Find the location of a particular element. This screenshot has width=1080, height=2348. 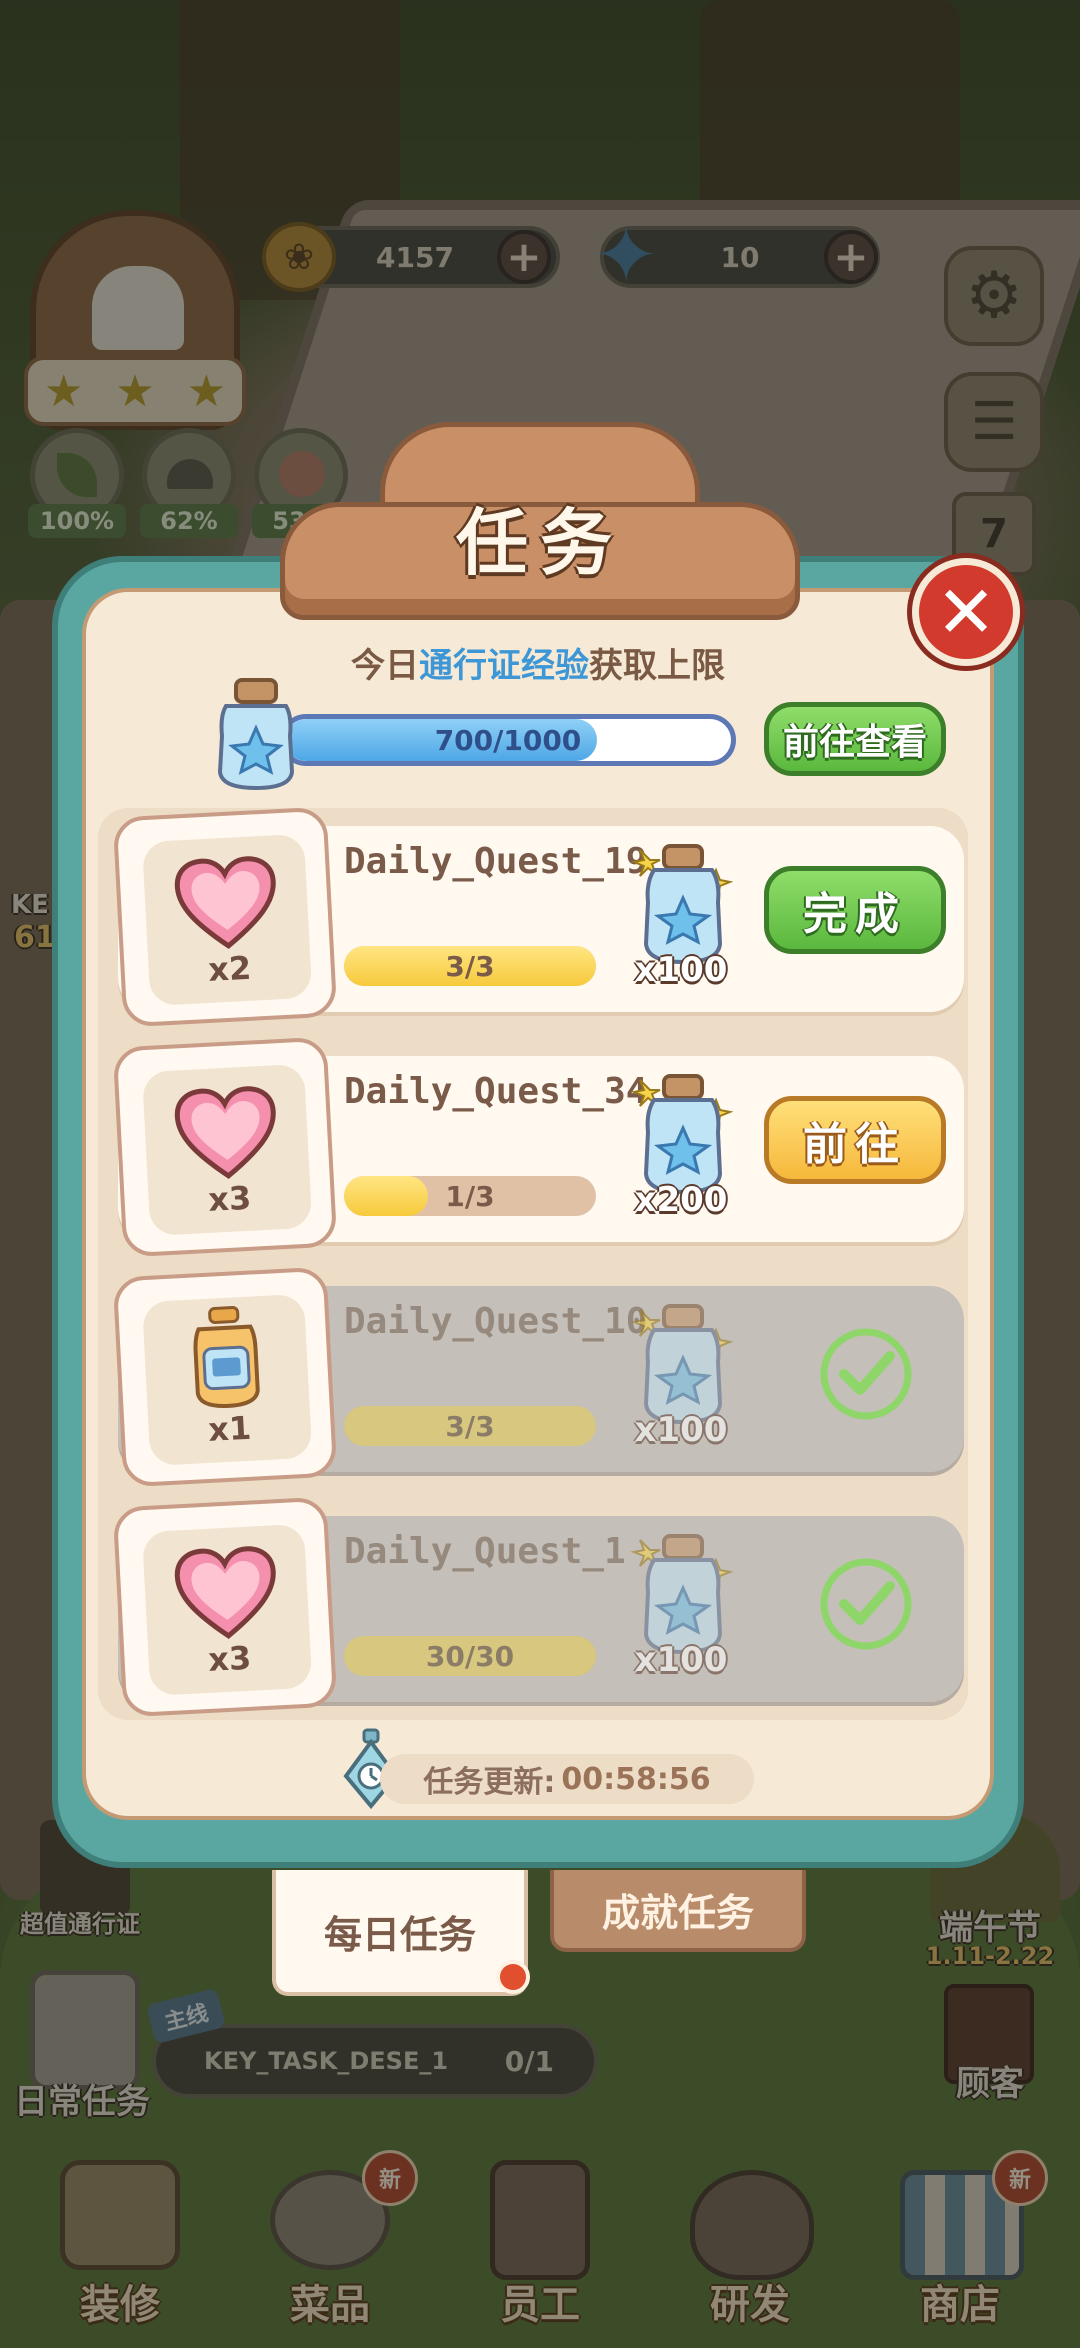

exp-jar-icon is located at coordinates (256, 734).